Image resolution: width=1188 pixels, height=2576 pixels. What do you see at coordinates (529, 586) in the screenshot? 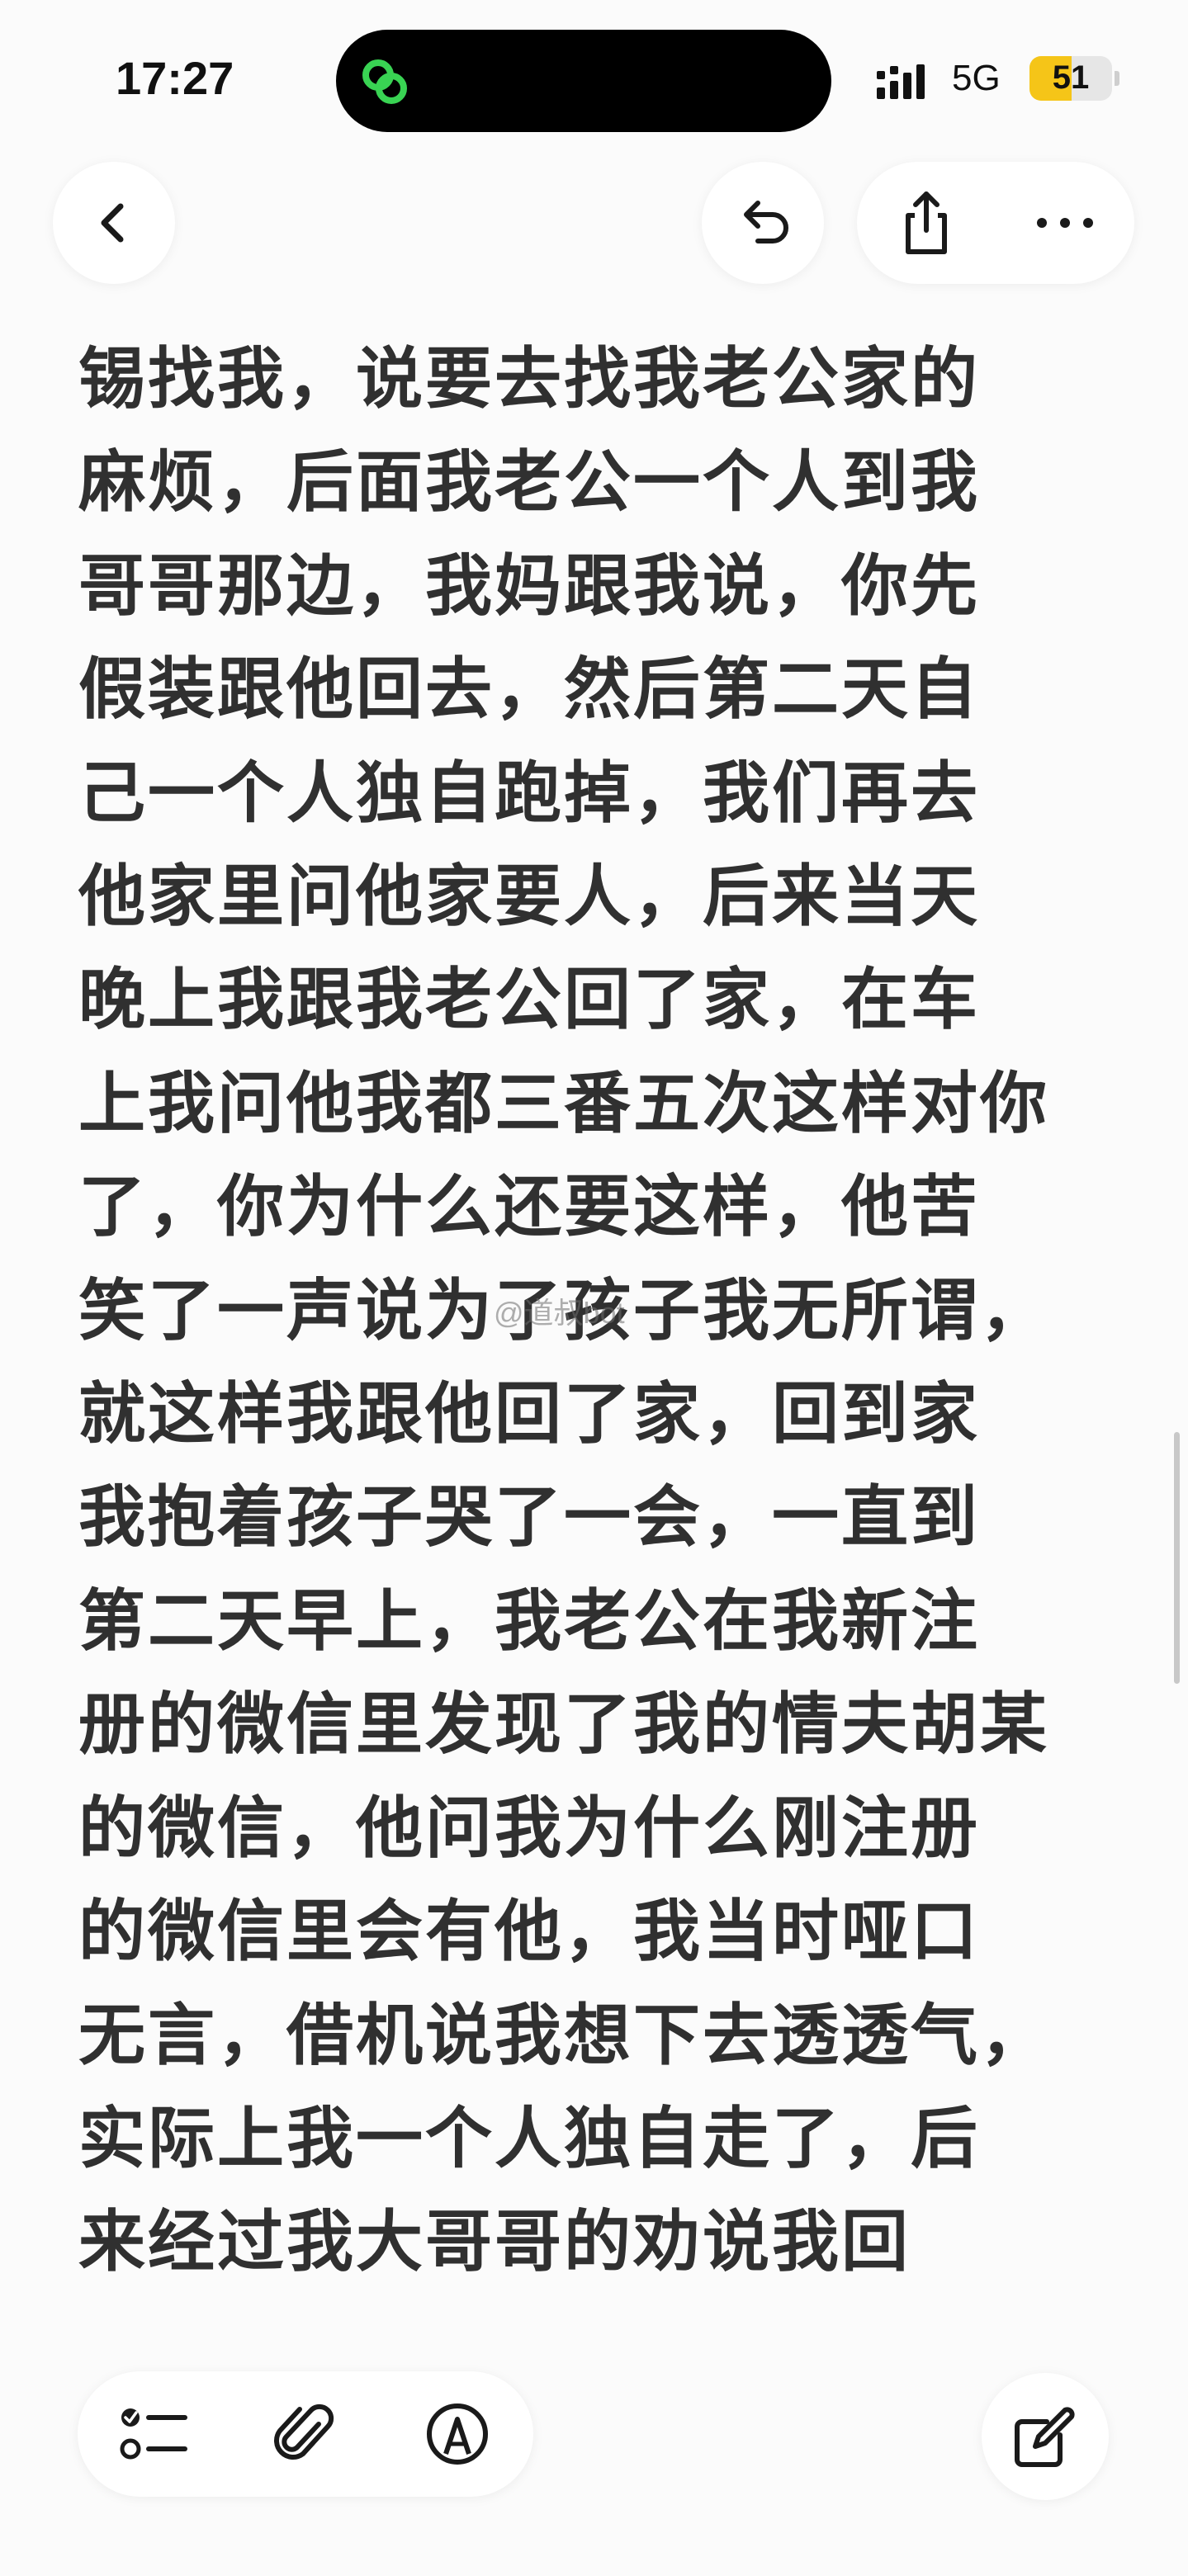
I see `note-line: 哥哥那边，我妈跟我说，你先` at bounding box center [529, 586].